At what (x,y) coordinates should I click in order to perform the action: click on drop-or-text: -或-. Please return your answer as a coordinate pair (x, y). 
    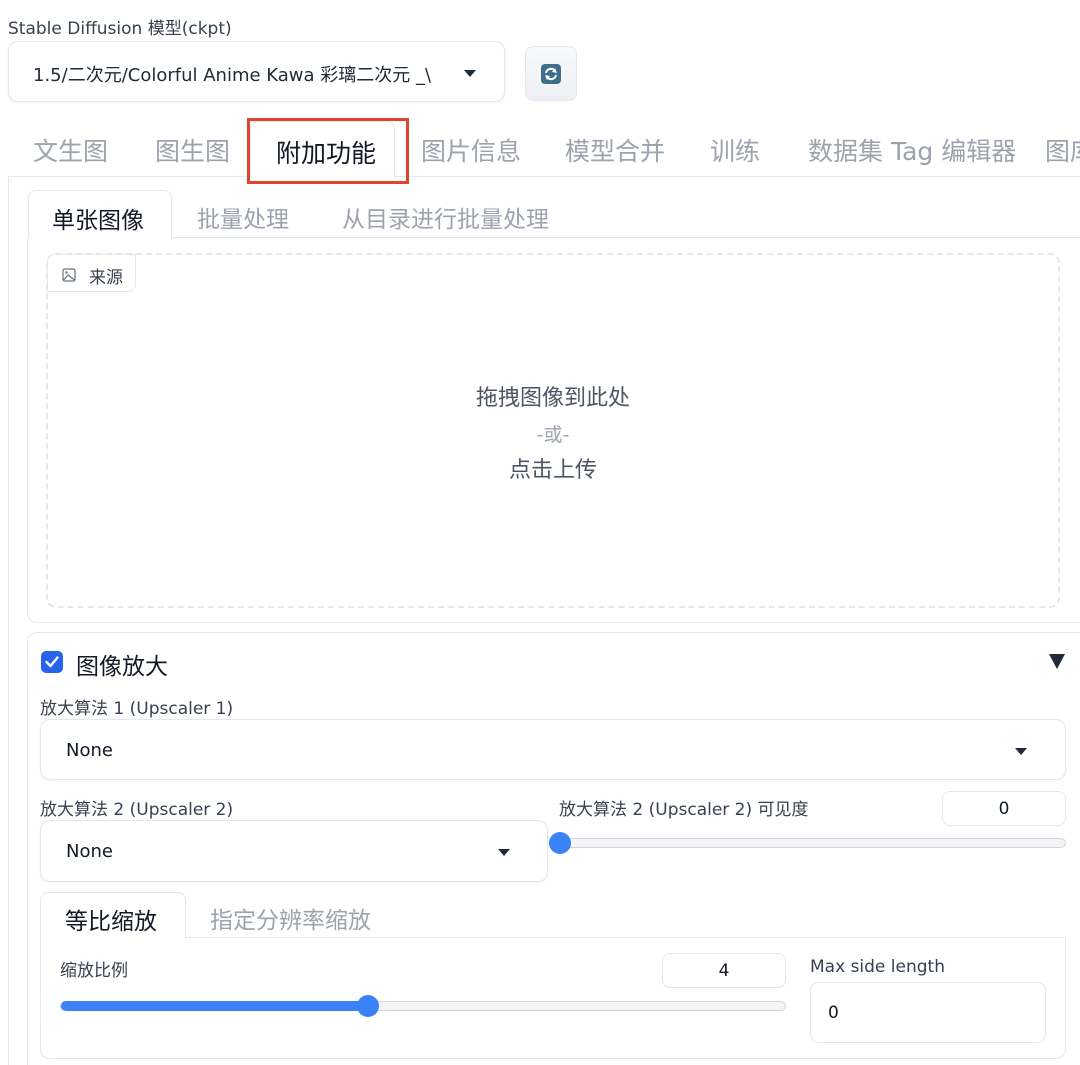
    Looking at the image, I should click on (553, 435).